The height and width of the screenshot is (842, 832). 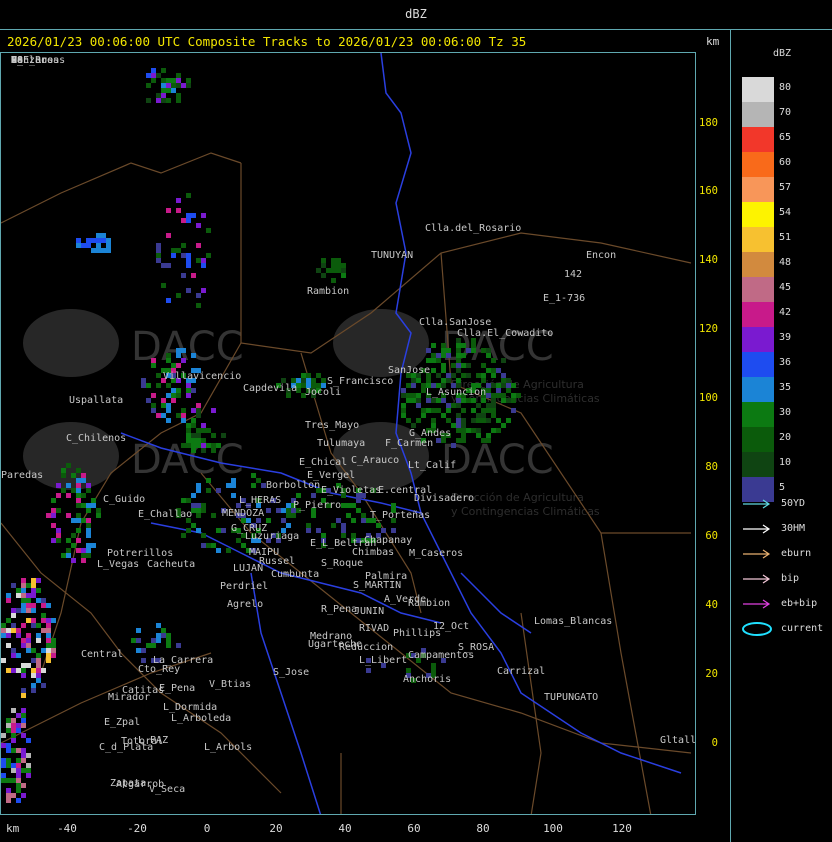 What do you see at coordinates (177, 688) in the screenshot?
I see `place-label: E_Pena` at bounding box center [177, 688].